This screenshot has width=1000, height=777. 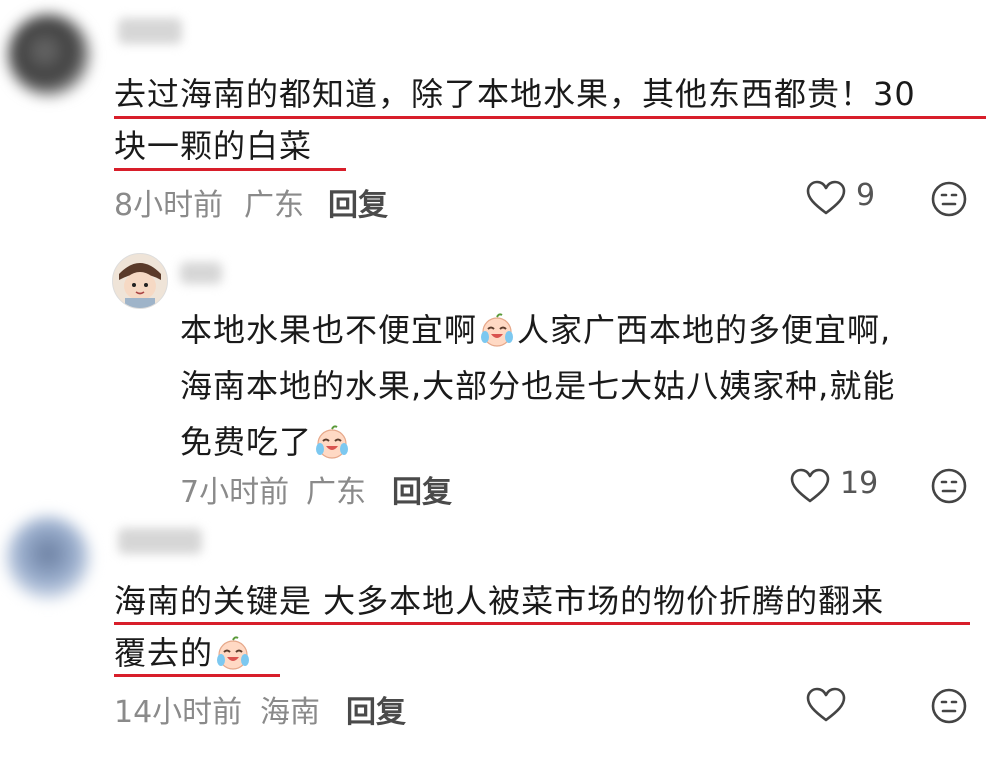 What do you see at coordinates (235, 492) in the screenshot?
I see `reply-time: 7小时前` at bounding box center [235, 492].